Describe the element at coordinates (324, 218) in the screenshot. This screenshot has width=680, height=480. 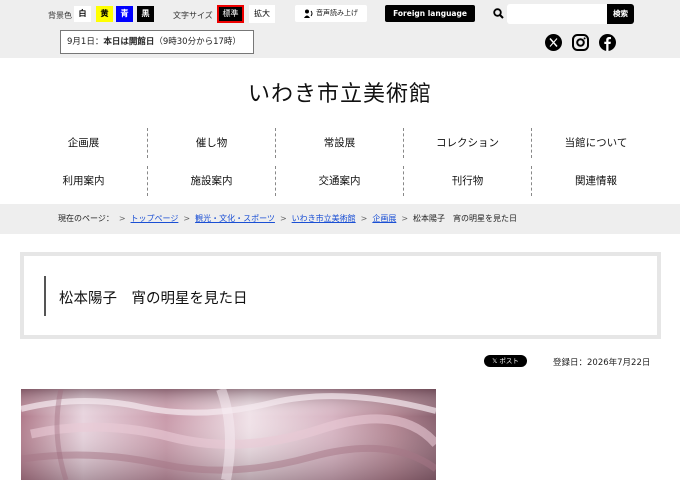
I see `breadcrumb-link-museum: いわき市立美術館` at that location.